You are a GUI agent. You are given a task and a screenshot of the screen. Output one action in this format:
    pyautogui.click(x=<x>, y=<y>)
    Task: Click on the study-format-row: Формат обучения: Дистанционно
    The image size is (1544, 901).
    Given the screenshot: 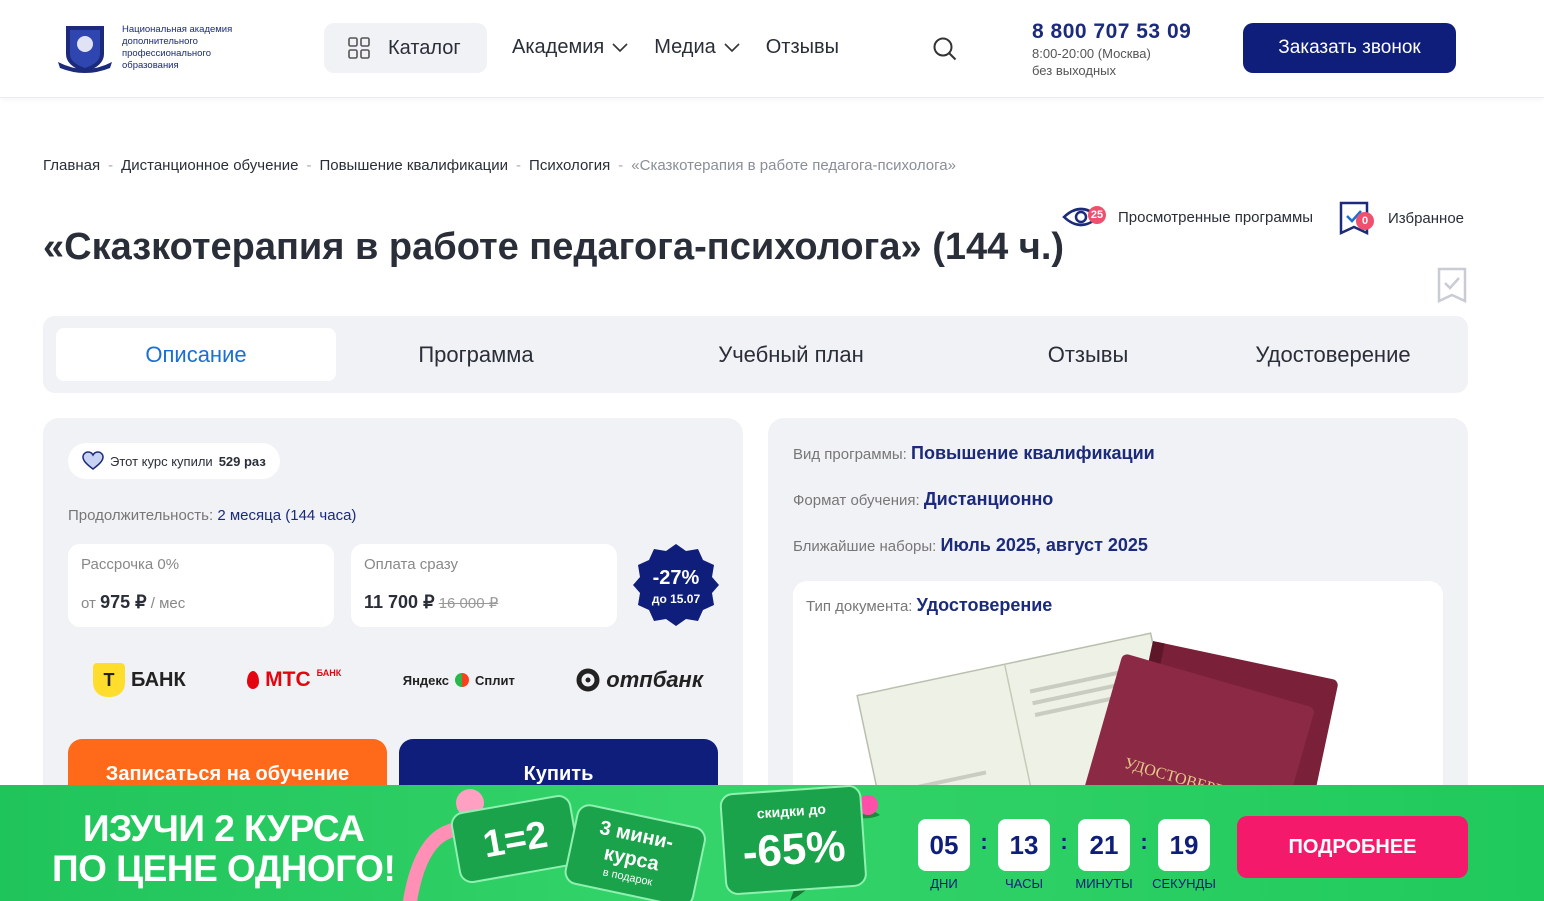 What is the action you would take?
    pyautogui.click(x=923, y=499)
    